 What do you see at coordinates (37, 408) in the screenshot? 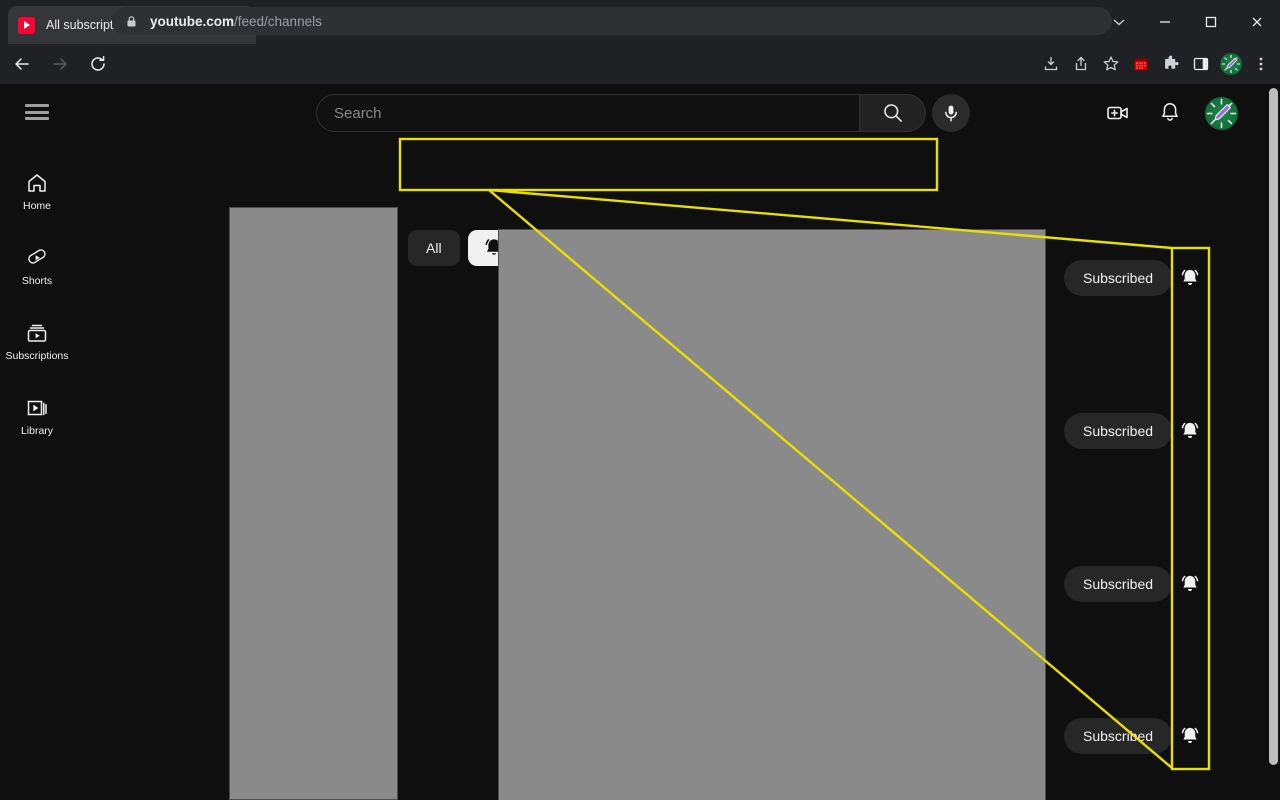
I see `library-icon` at bounding box center [37, 408].